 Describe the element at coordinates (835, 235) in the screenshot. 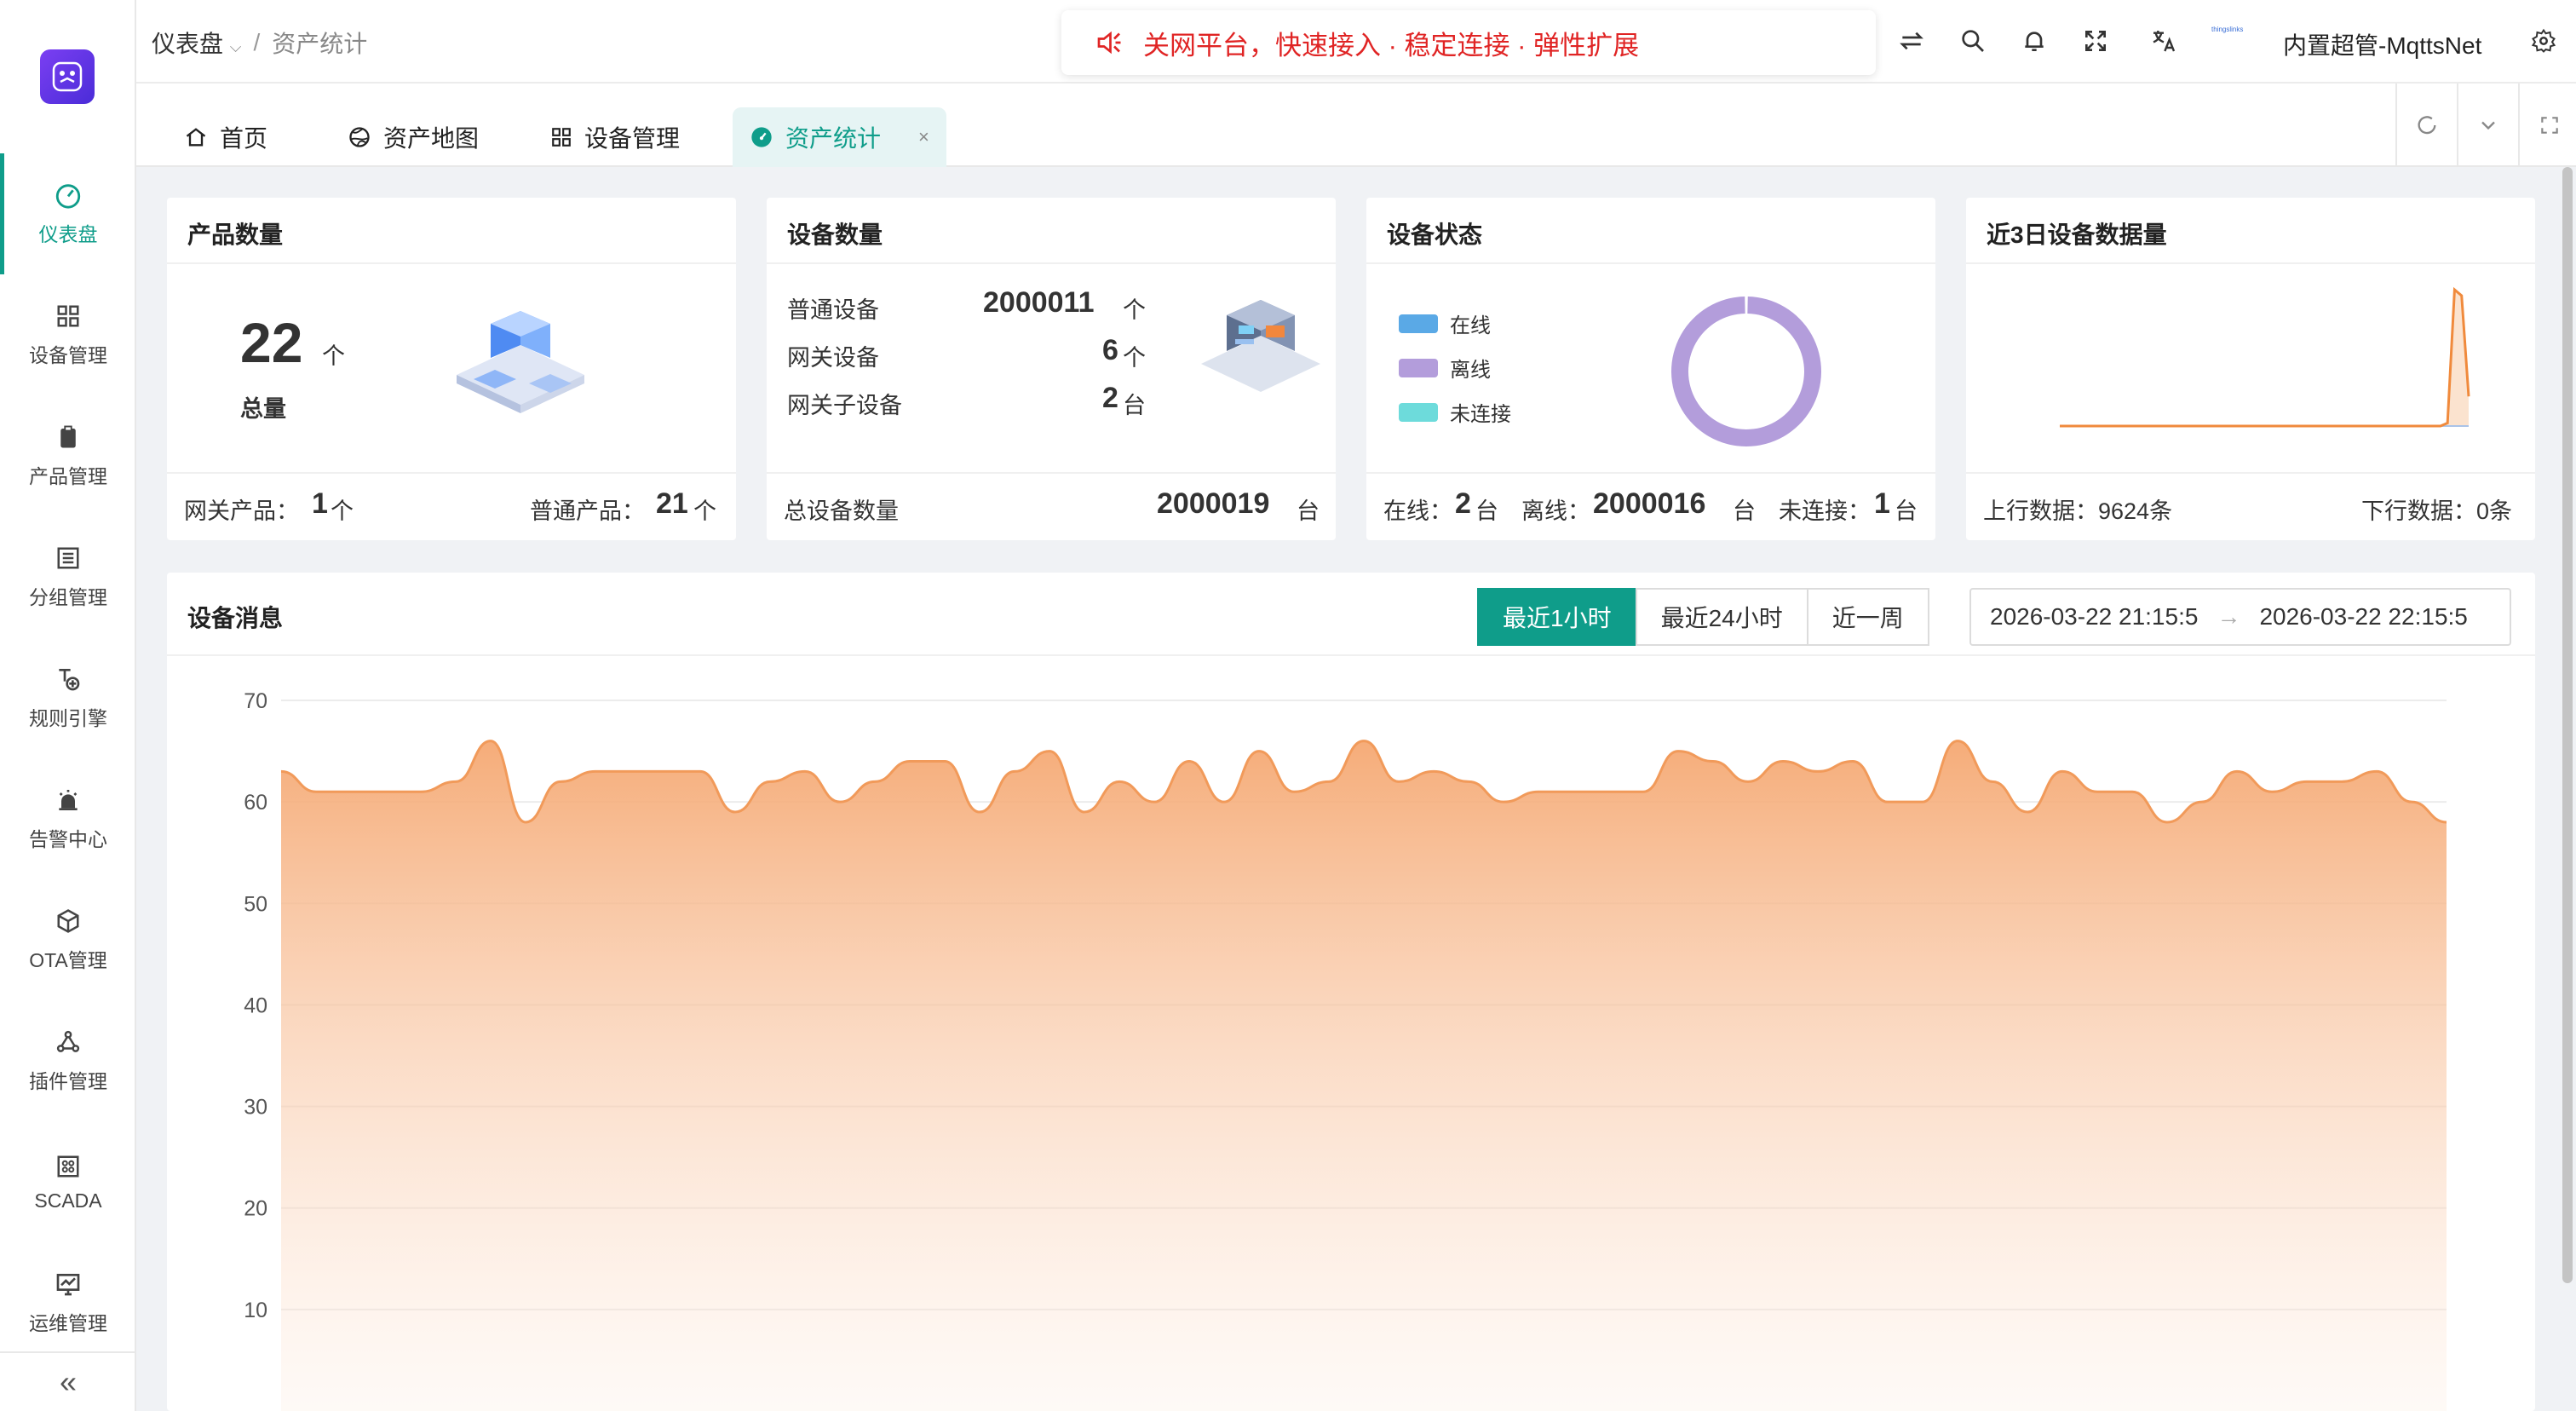

I see `card-title: 设备数量` at that location.